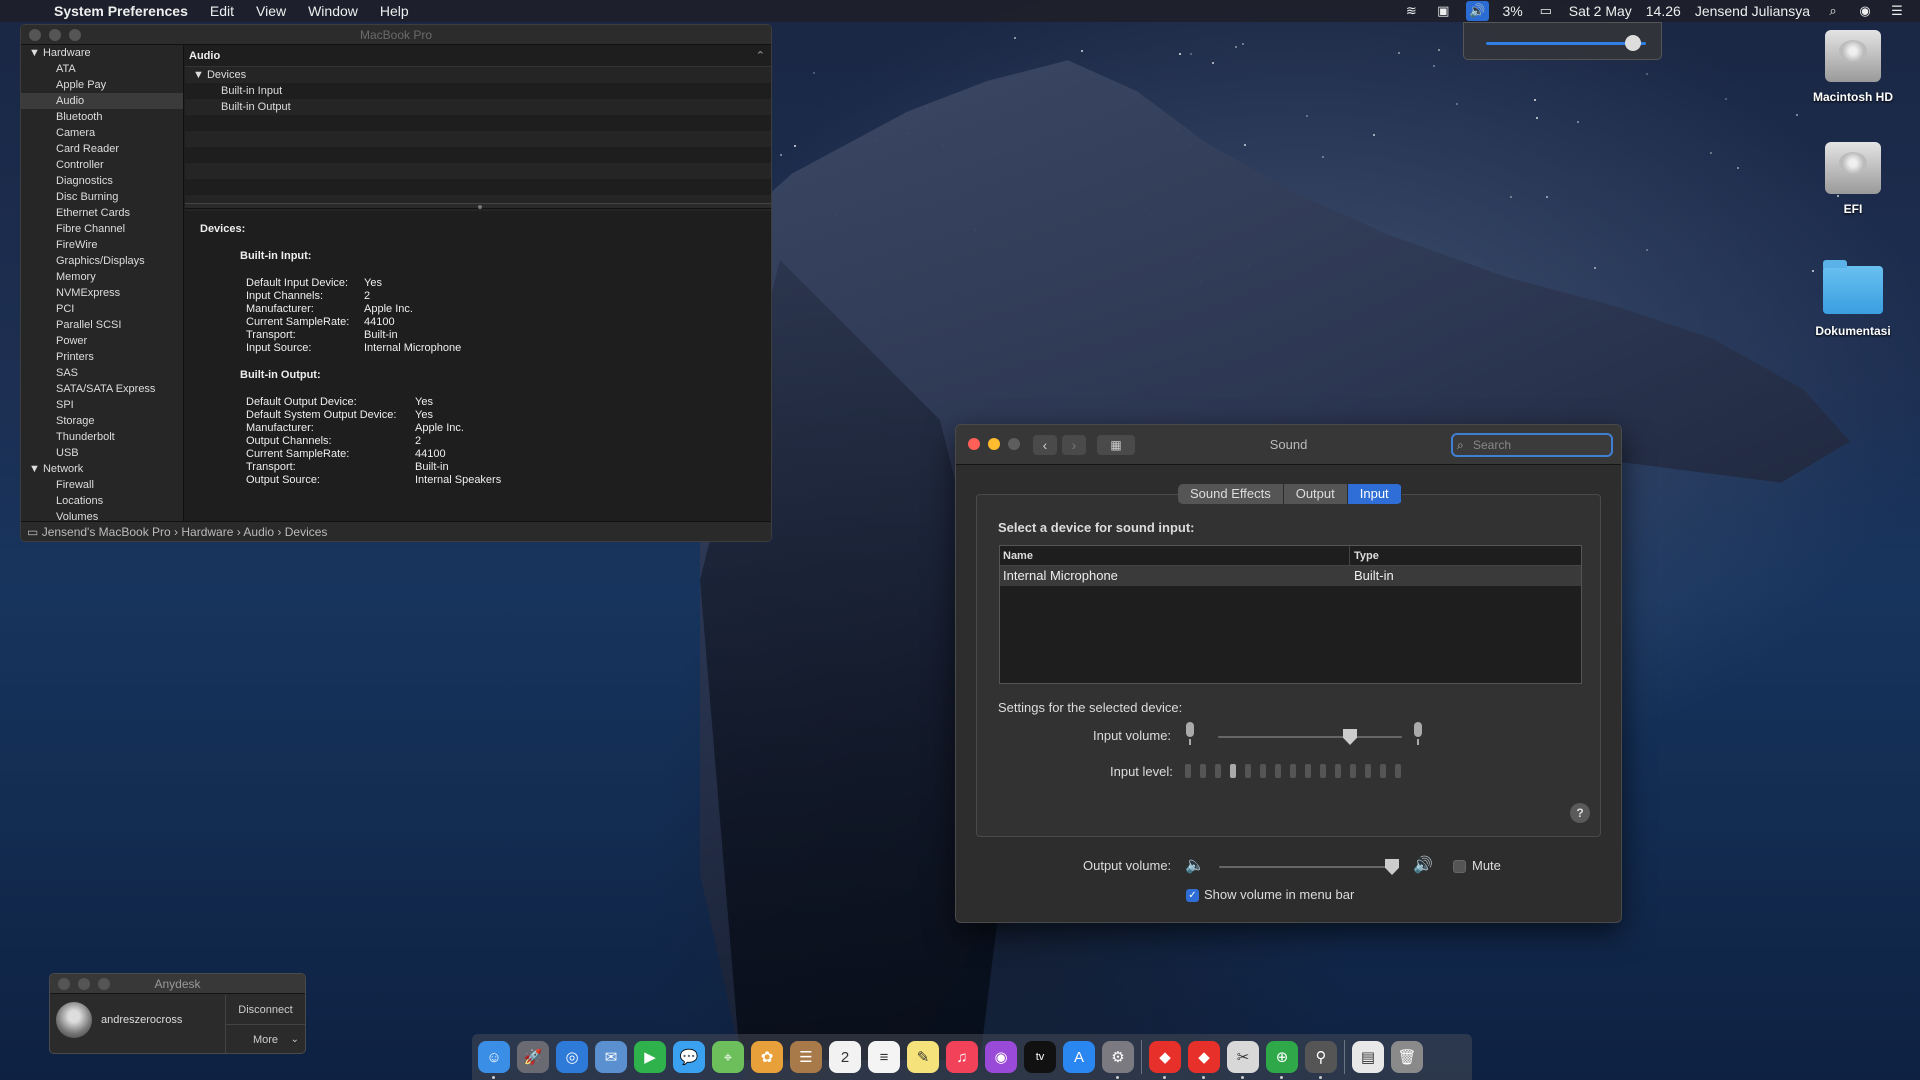 The width and height of the screenshot is (1920, 1080). I want to click on notes-icon: ✎, so click(923, 1057).